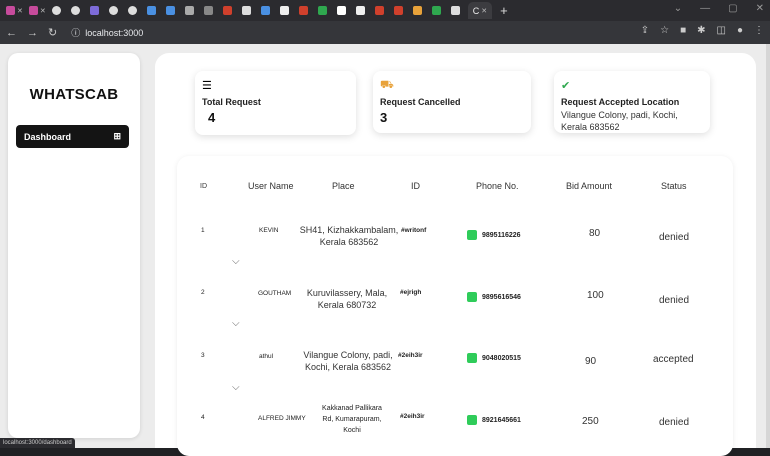  I want to click on back-icon: ←, so click(11, 33).